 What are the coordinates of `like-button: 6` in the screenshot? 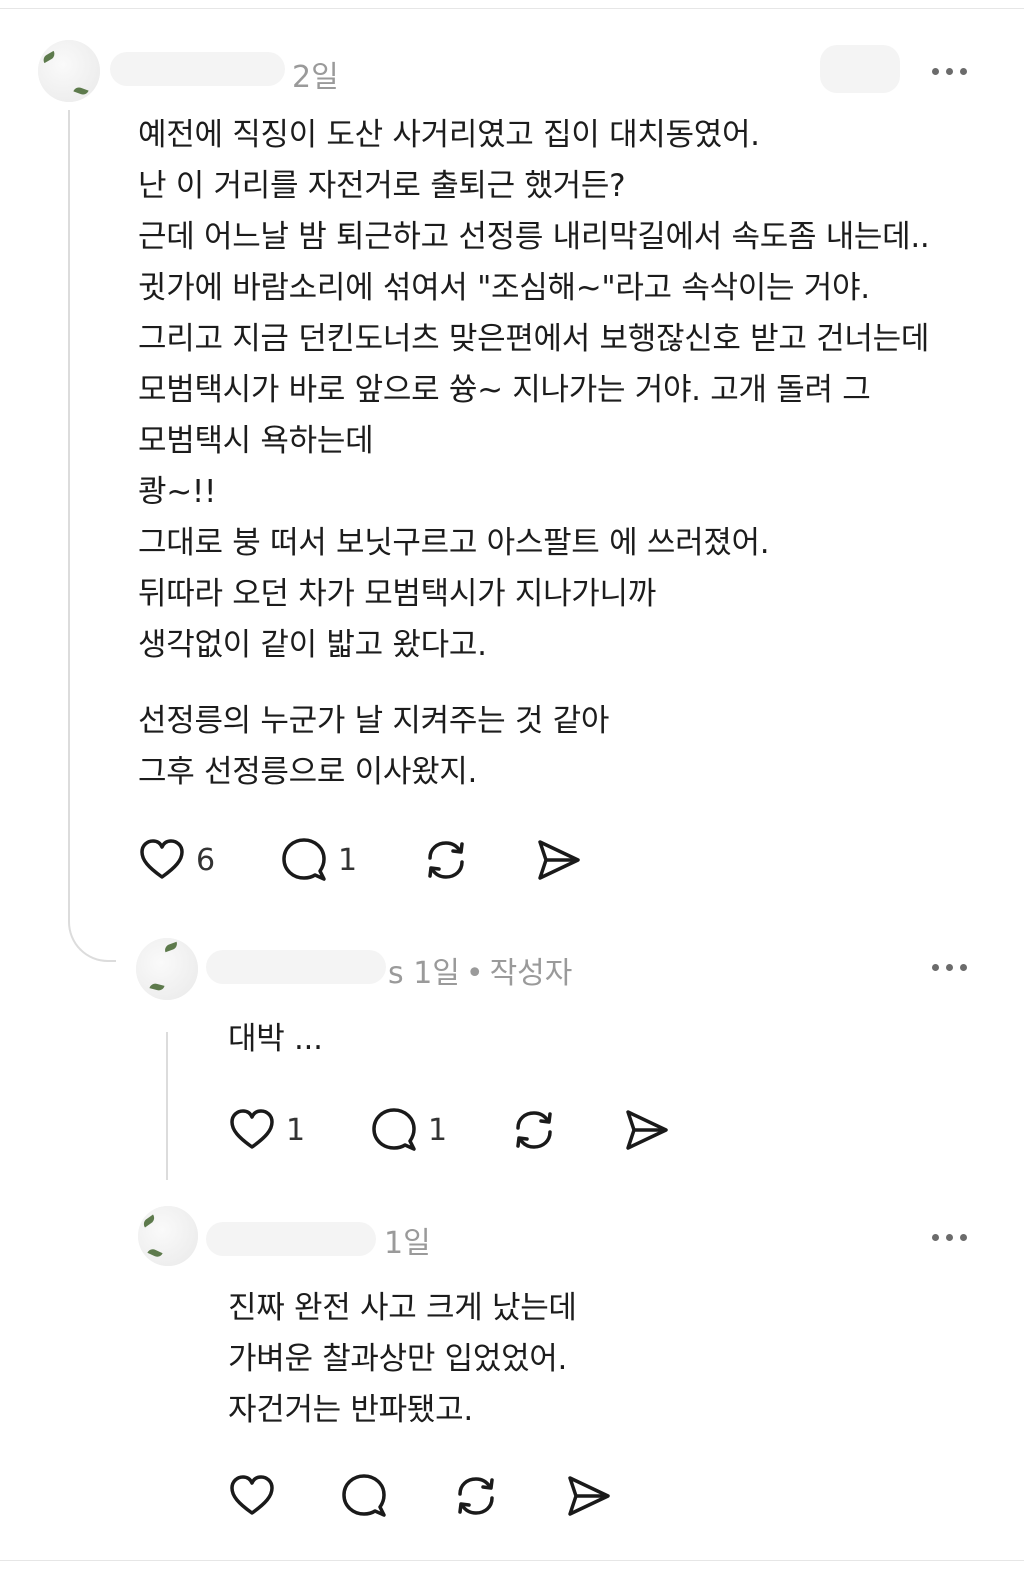 It's located at (176, 860).